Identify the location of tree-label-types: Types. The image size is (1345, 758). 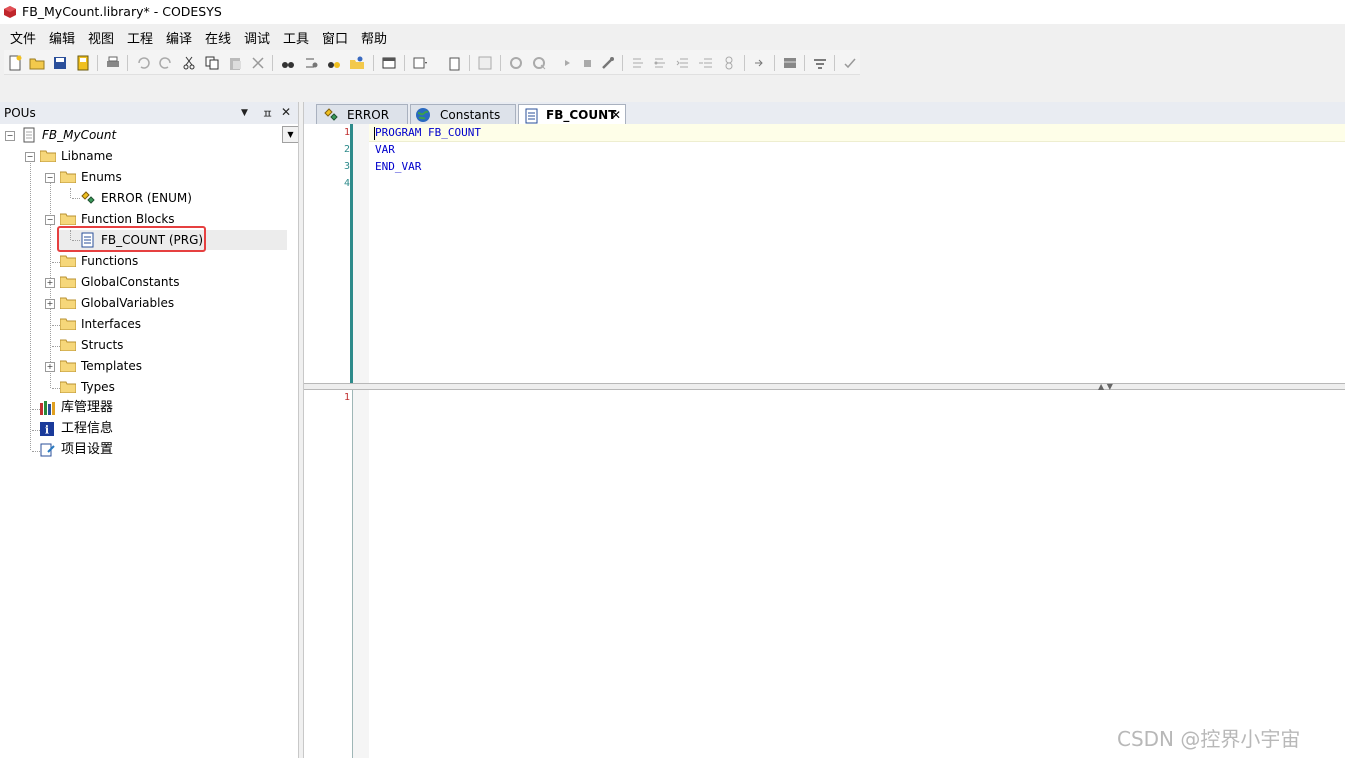
(98, 387).